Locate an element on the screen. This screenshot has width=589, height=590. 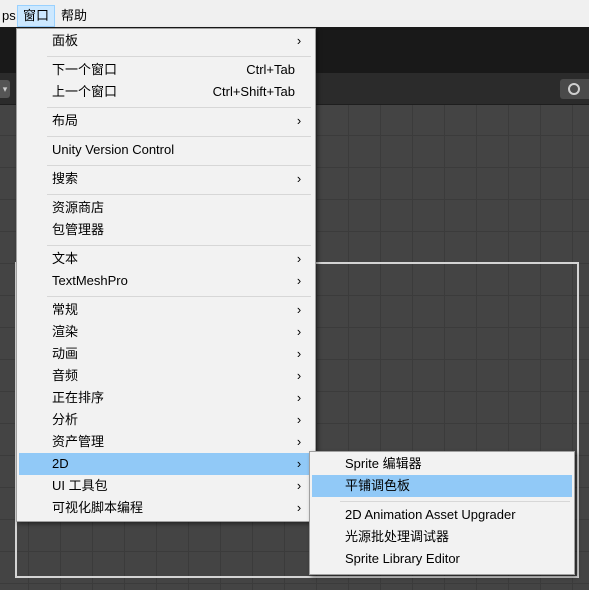
chevron-down-icon: ▾ is located at coordinates (5, 89).